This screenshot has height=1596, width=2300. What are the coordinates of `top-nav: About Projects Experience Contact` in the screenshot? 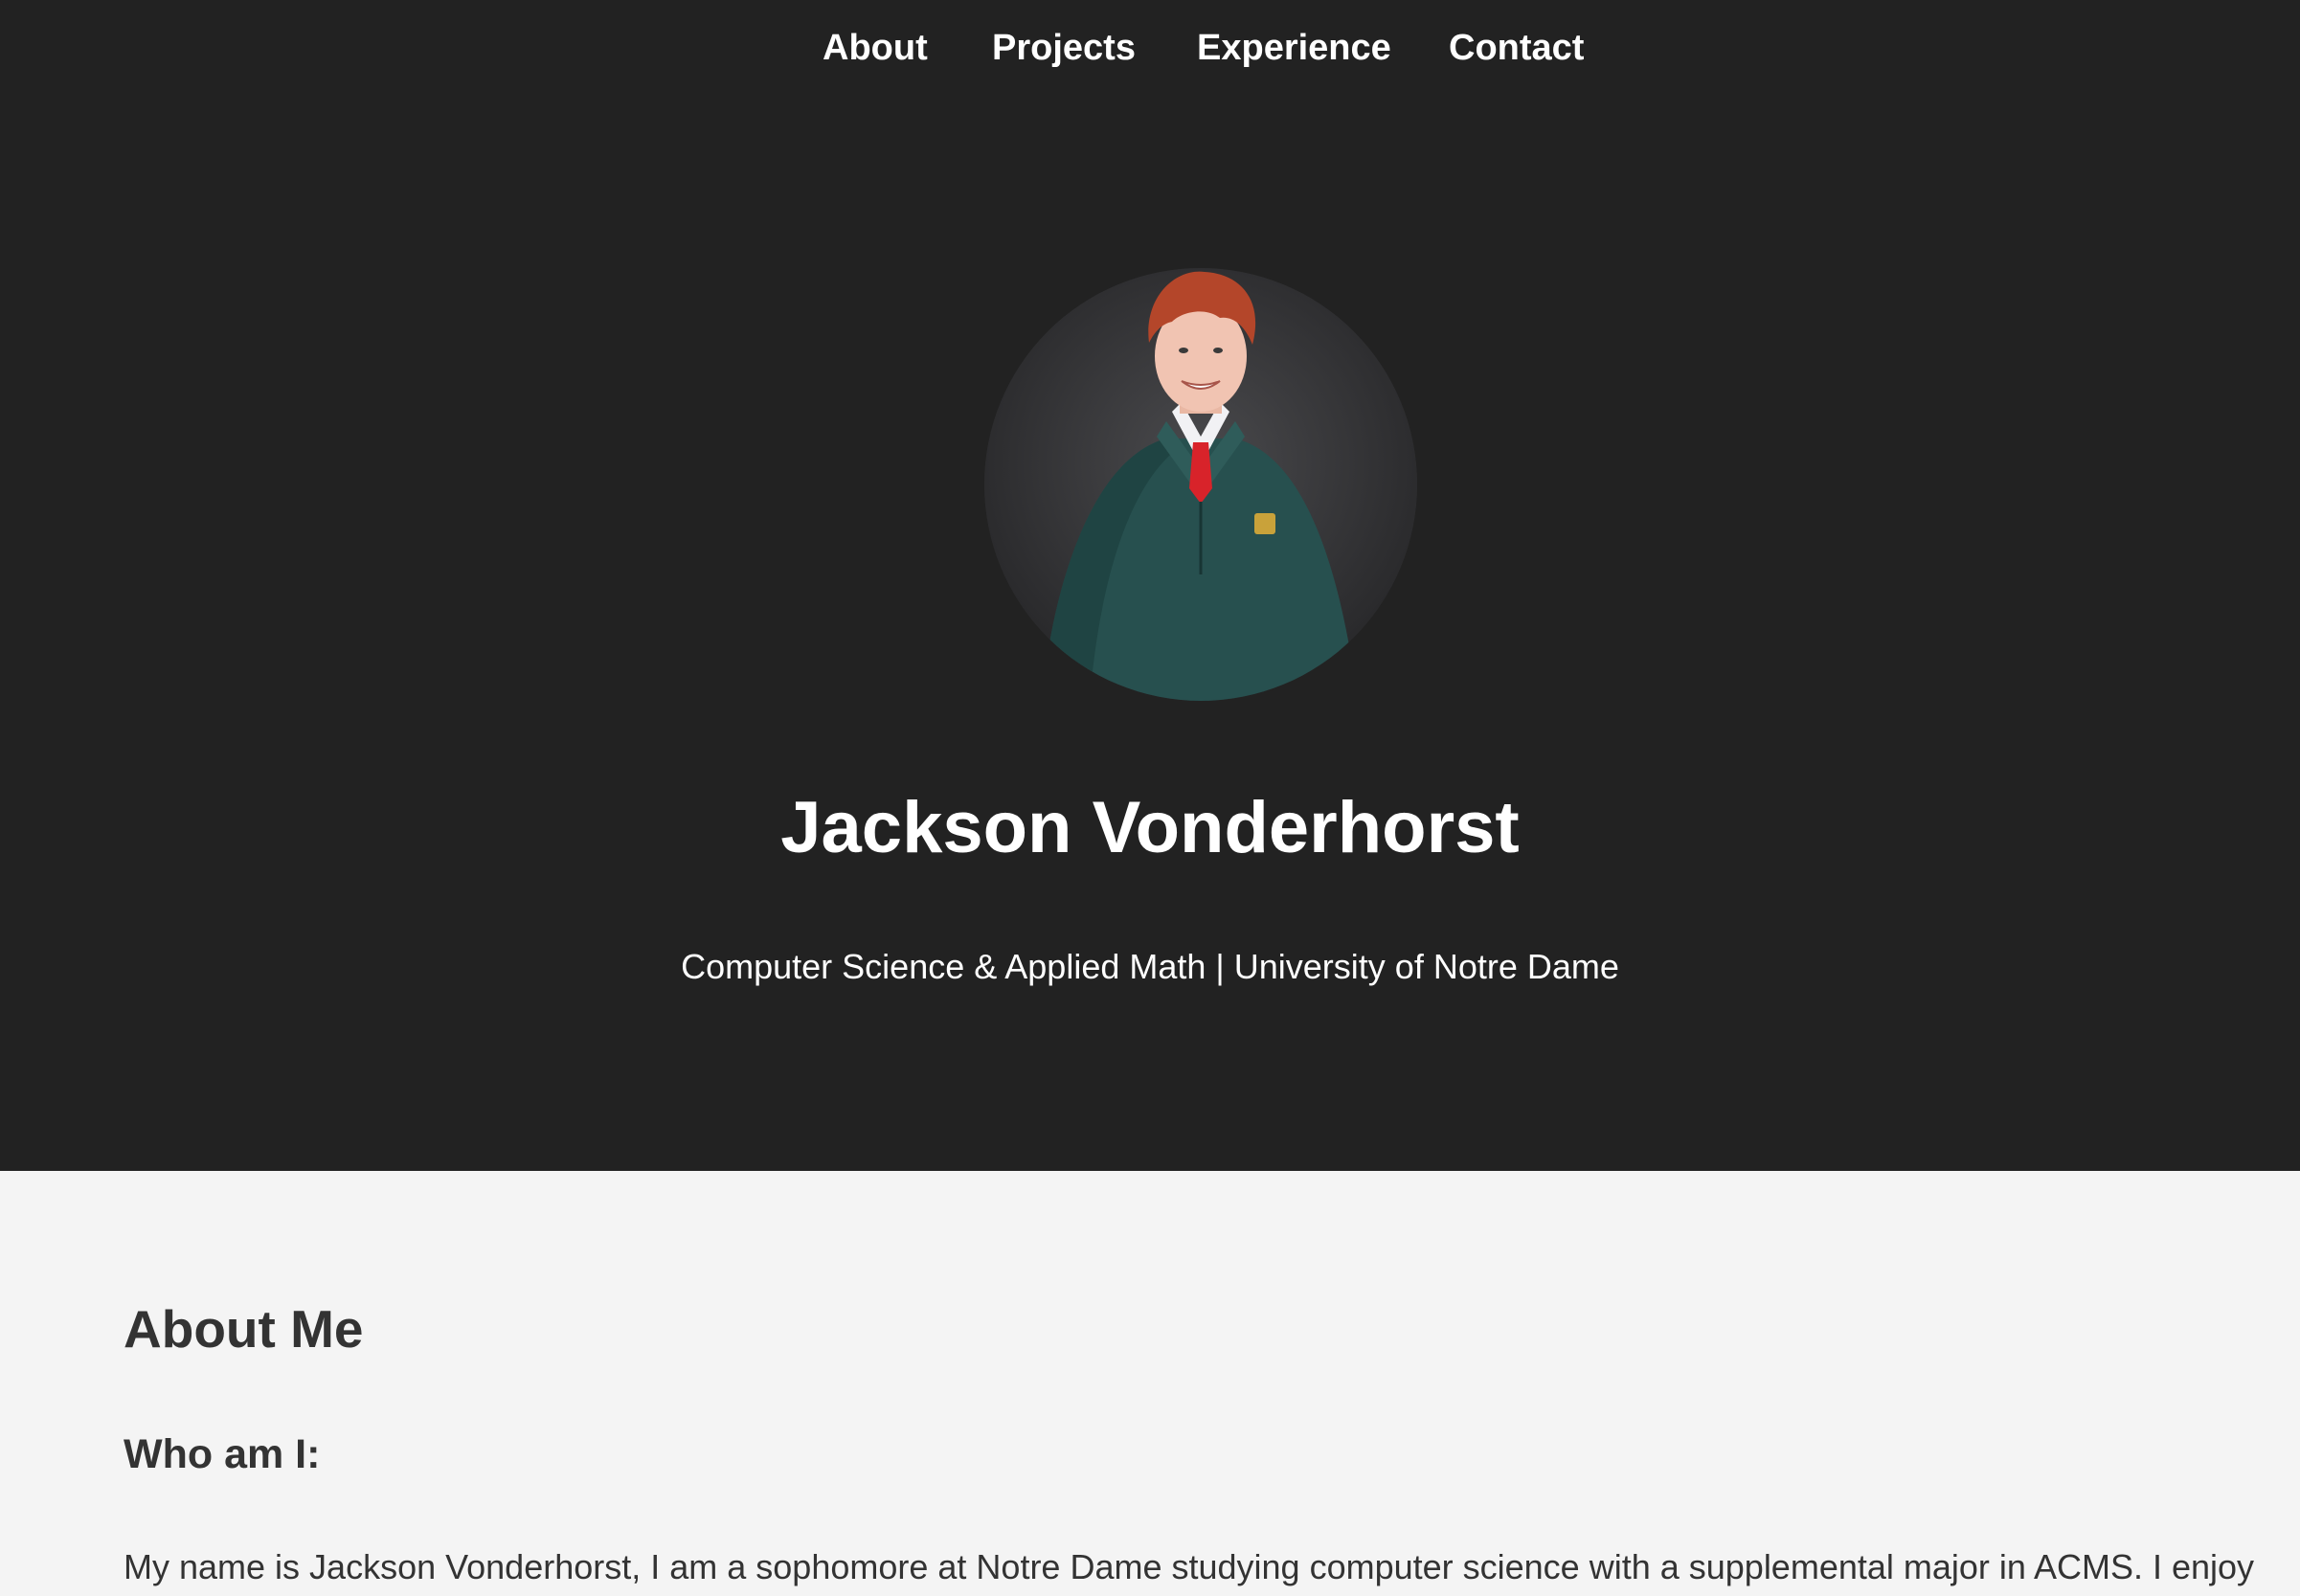 It's located at (1150, 48).